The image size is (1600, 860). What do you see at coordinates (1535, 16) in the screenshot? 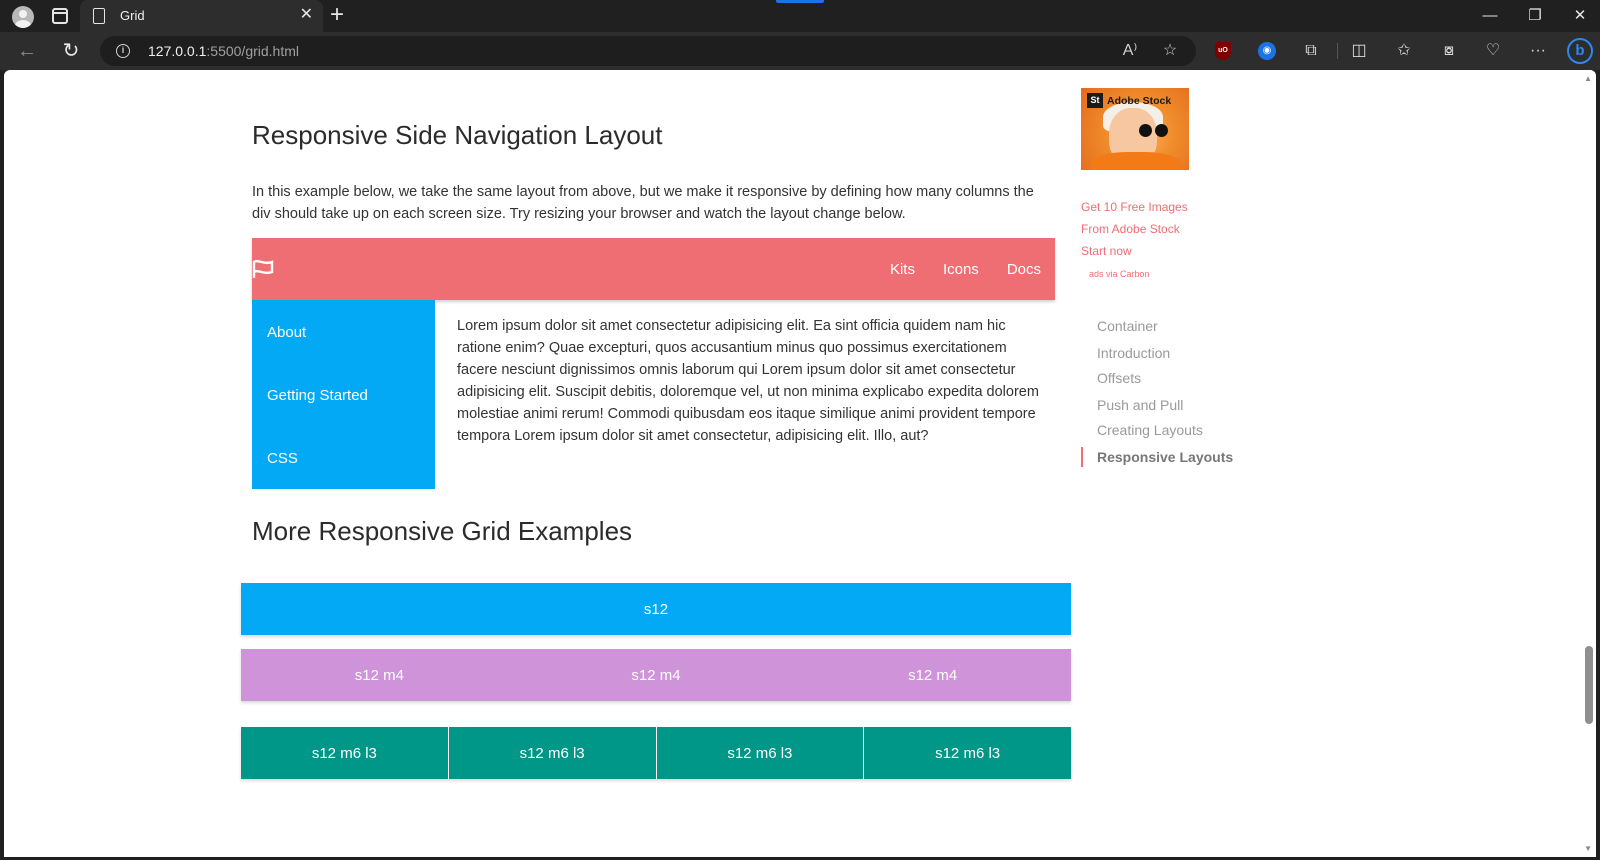
I see `restore-icon: ❐` at bounding box center [1535, 16].